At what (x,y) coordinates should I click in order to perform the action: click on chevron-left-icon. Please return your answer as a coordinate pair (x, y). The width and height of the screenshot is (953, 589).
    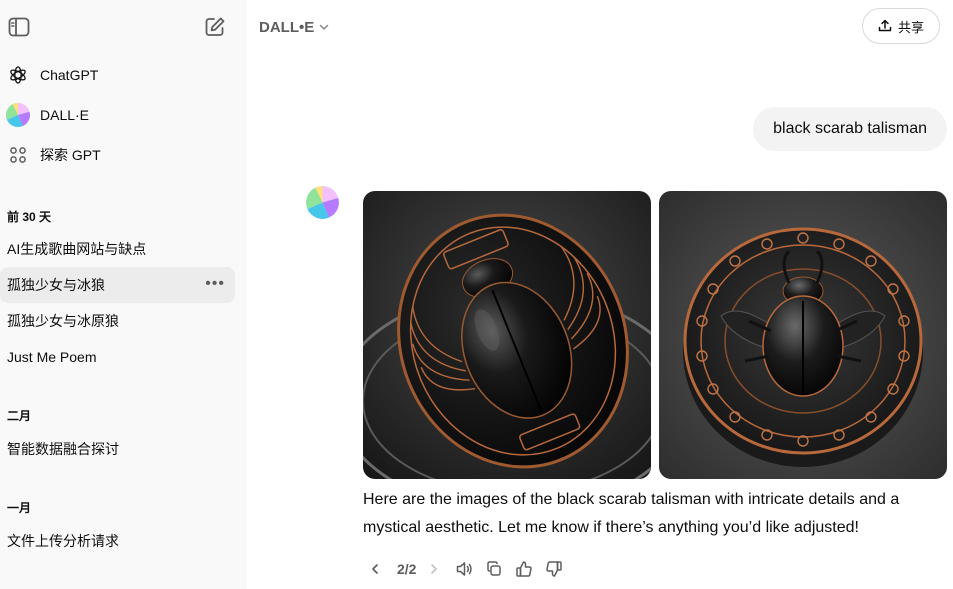
    Looking at the image, I should click on (375, 569).